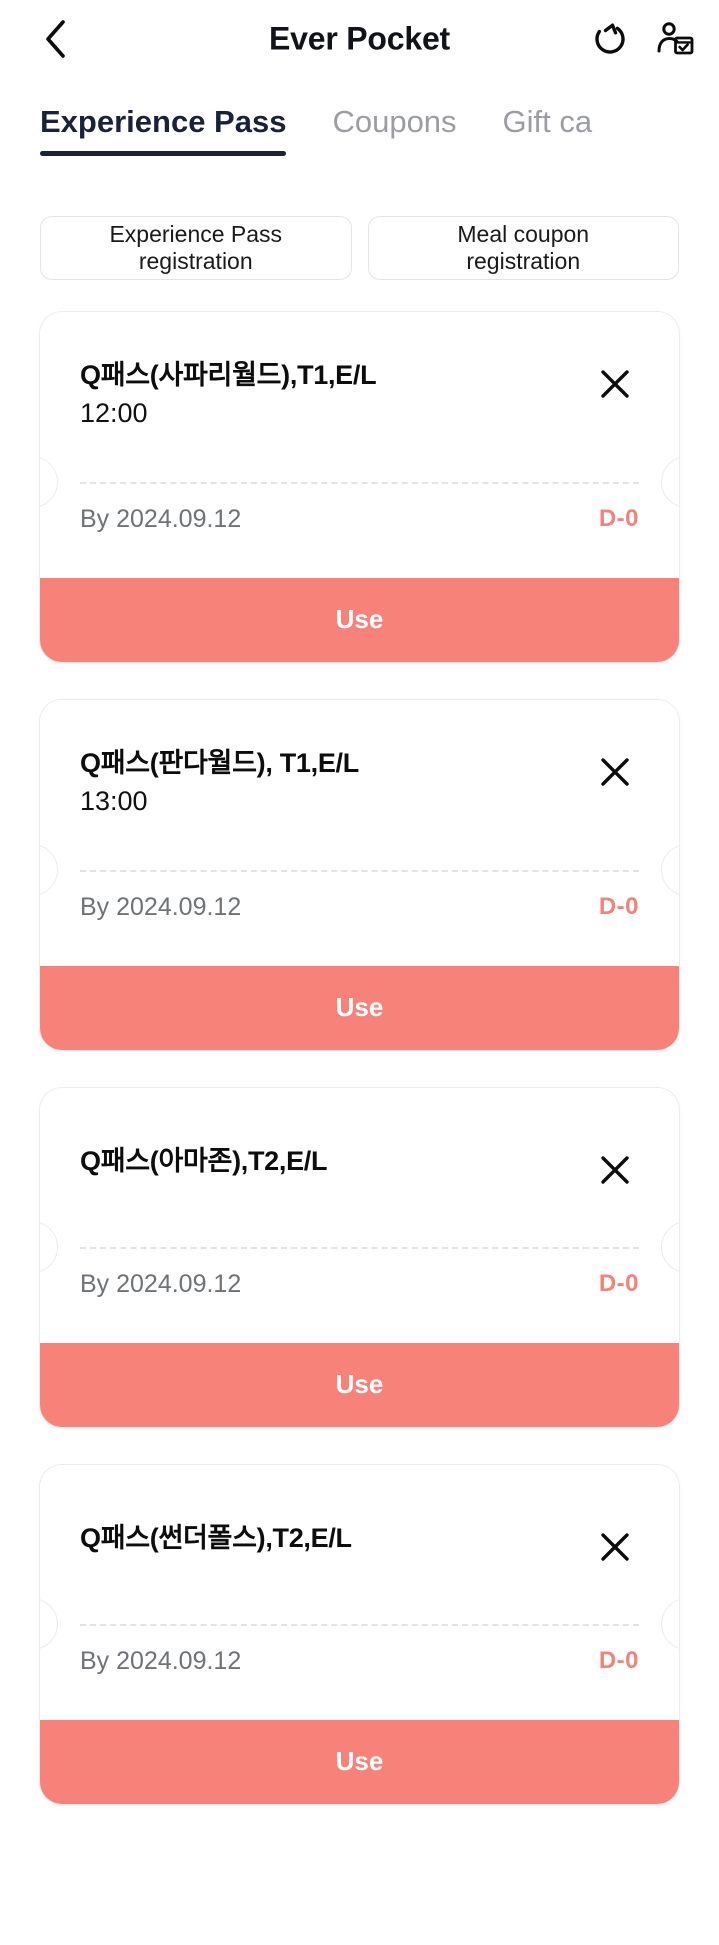  Describe the element at coordinates (114, 413) in the screenshot. I see `ticket-time: 12:00` at that location.